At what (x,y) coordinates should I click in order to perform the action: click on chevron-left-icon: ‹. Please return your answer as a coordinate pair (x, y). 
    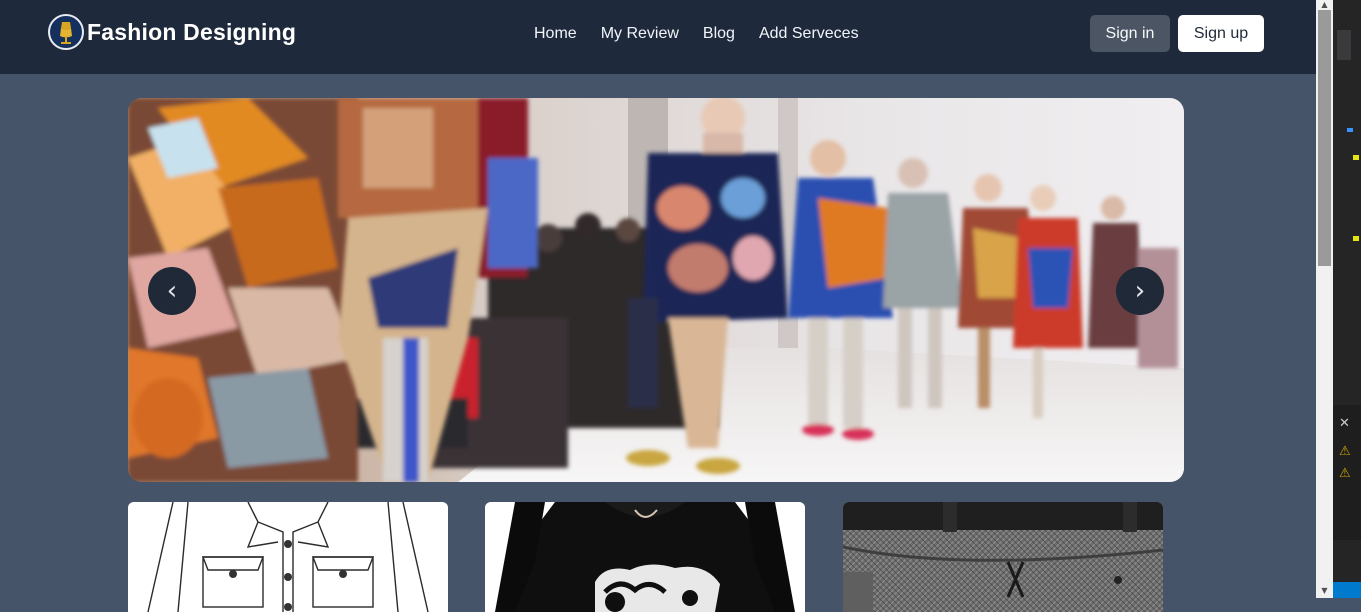
    Looking at the image, I should click on (172, 291).